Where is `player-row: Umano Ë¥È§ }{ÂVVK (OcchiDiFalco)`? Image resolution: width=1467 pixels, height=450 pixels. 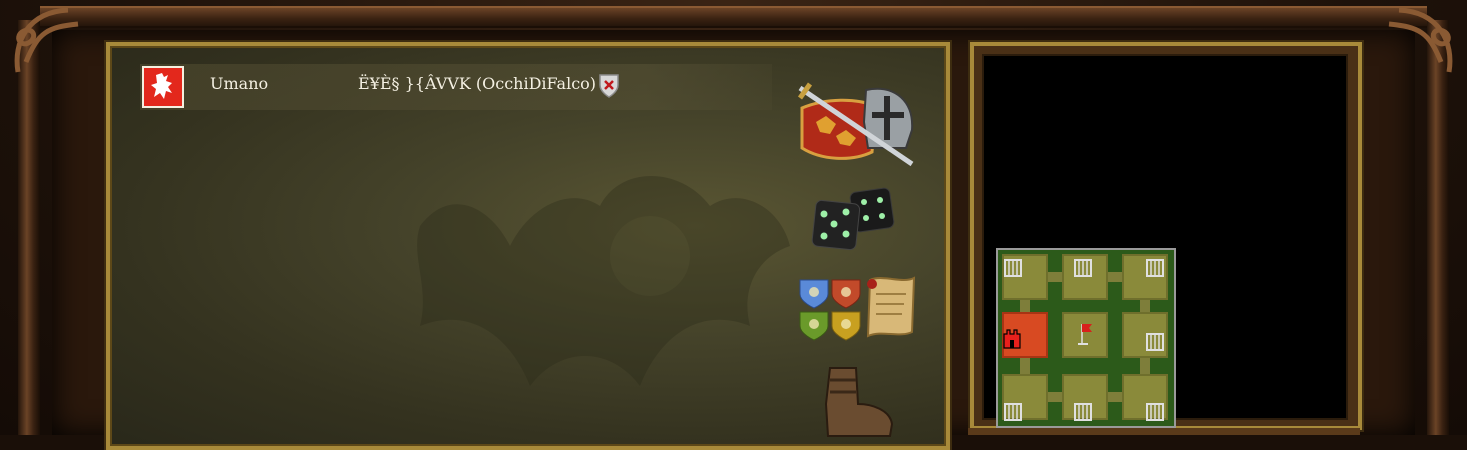
player-row: Umano Ë¥È§ }{ÂVVK (OcchiDiFalco) is located at coordinates (456, 87).